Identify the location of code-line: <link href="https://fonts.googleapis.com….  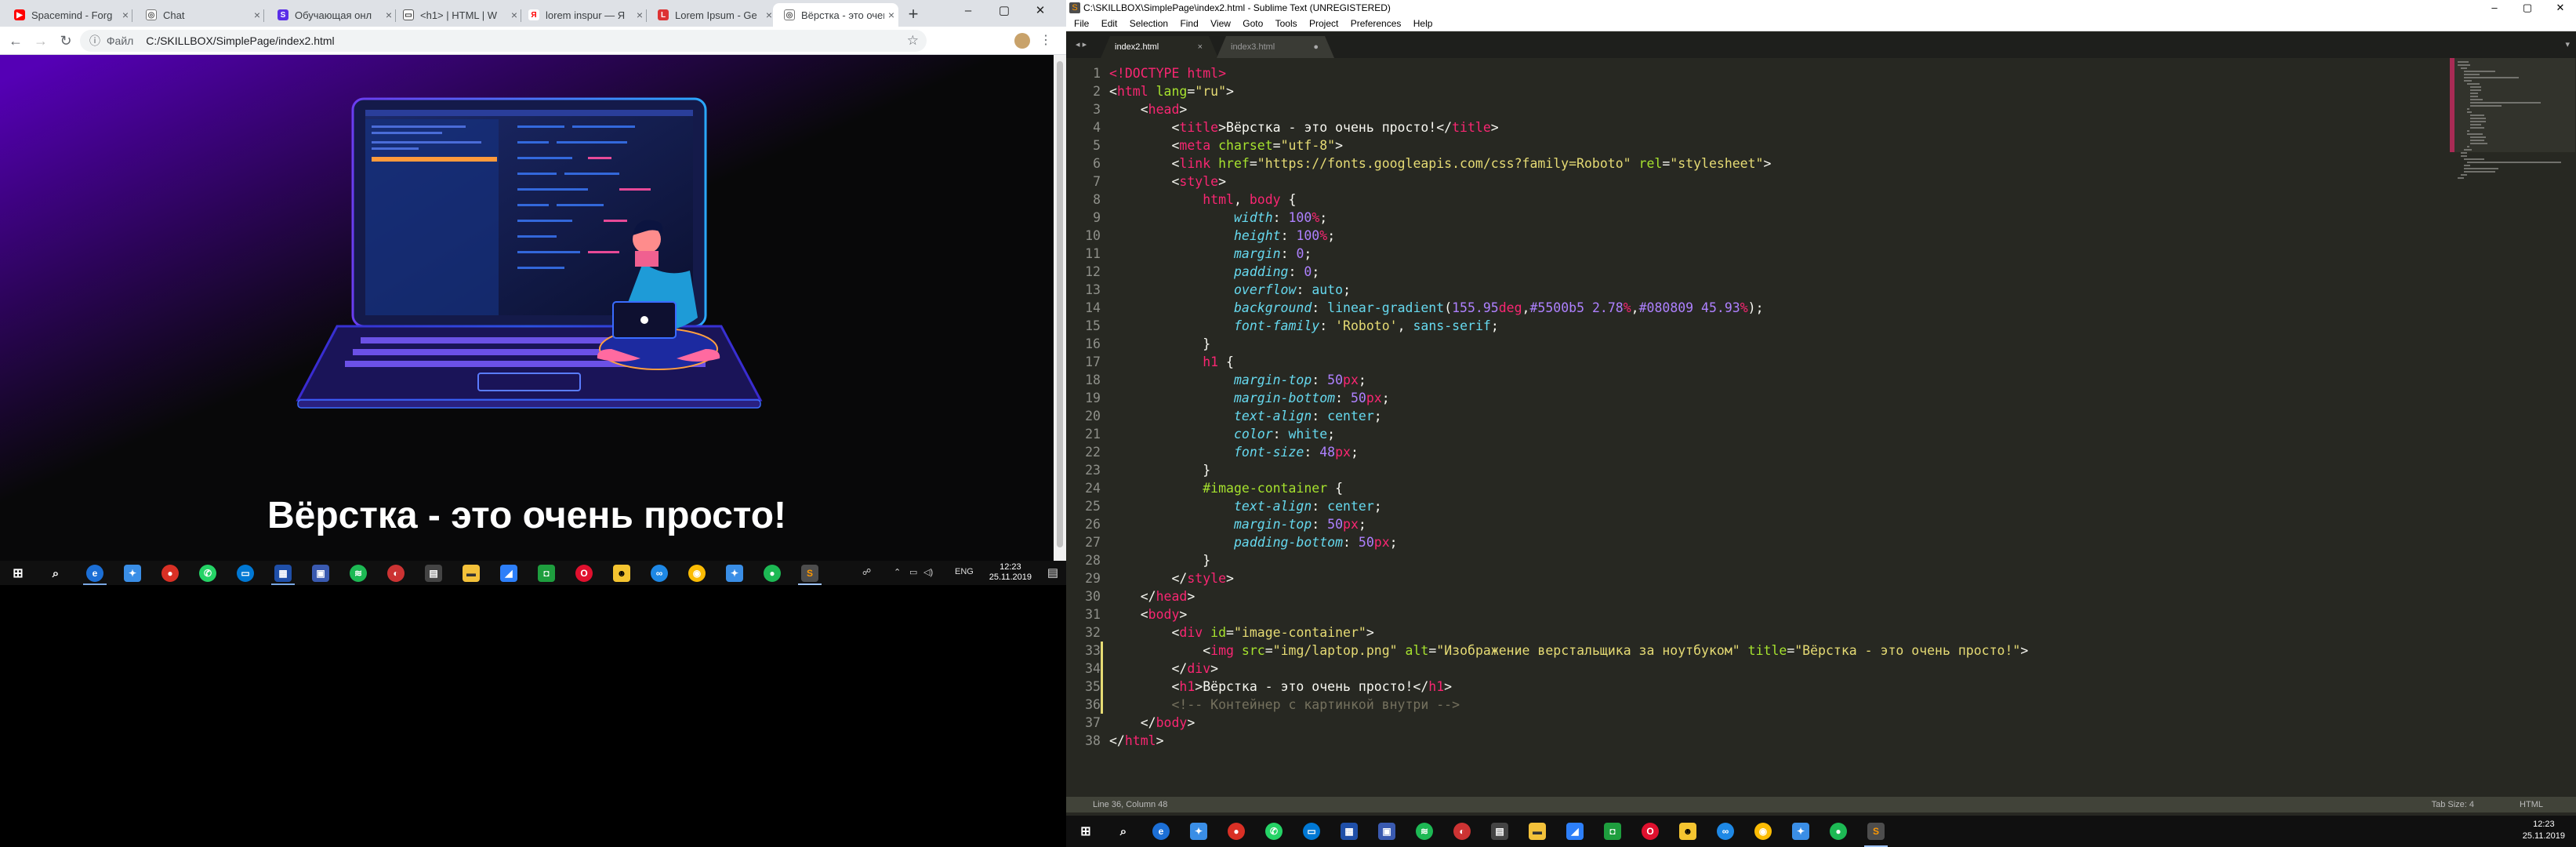
(1440, 163).